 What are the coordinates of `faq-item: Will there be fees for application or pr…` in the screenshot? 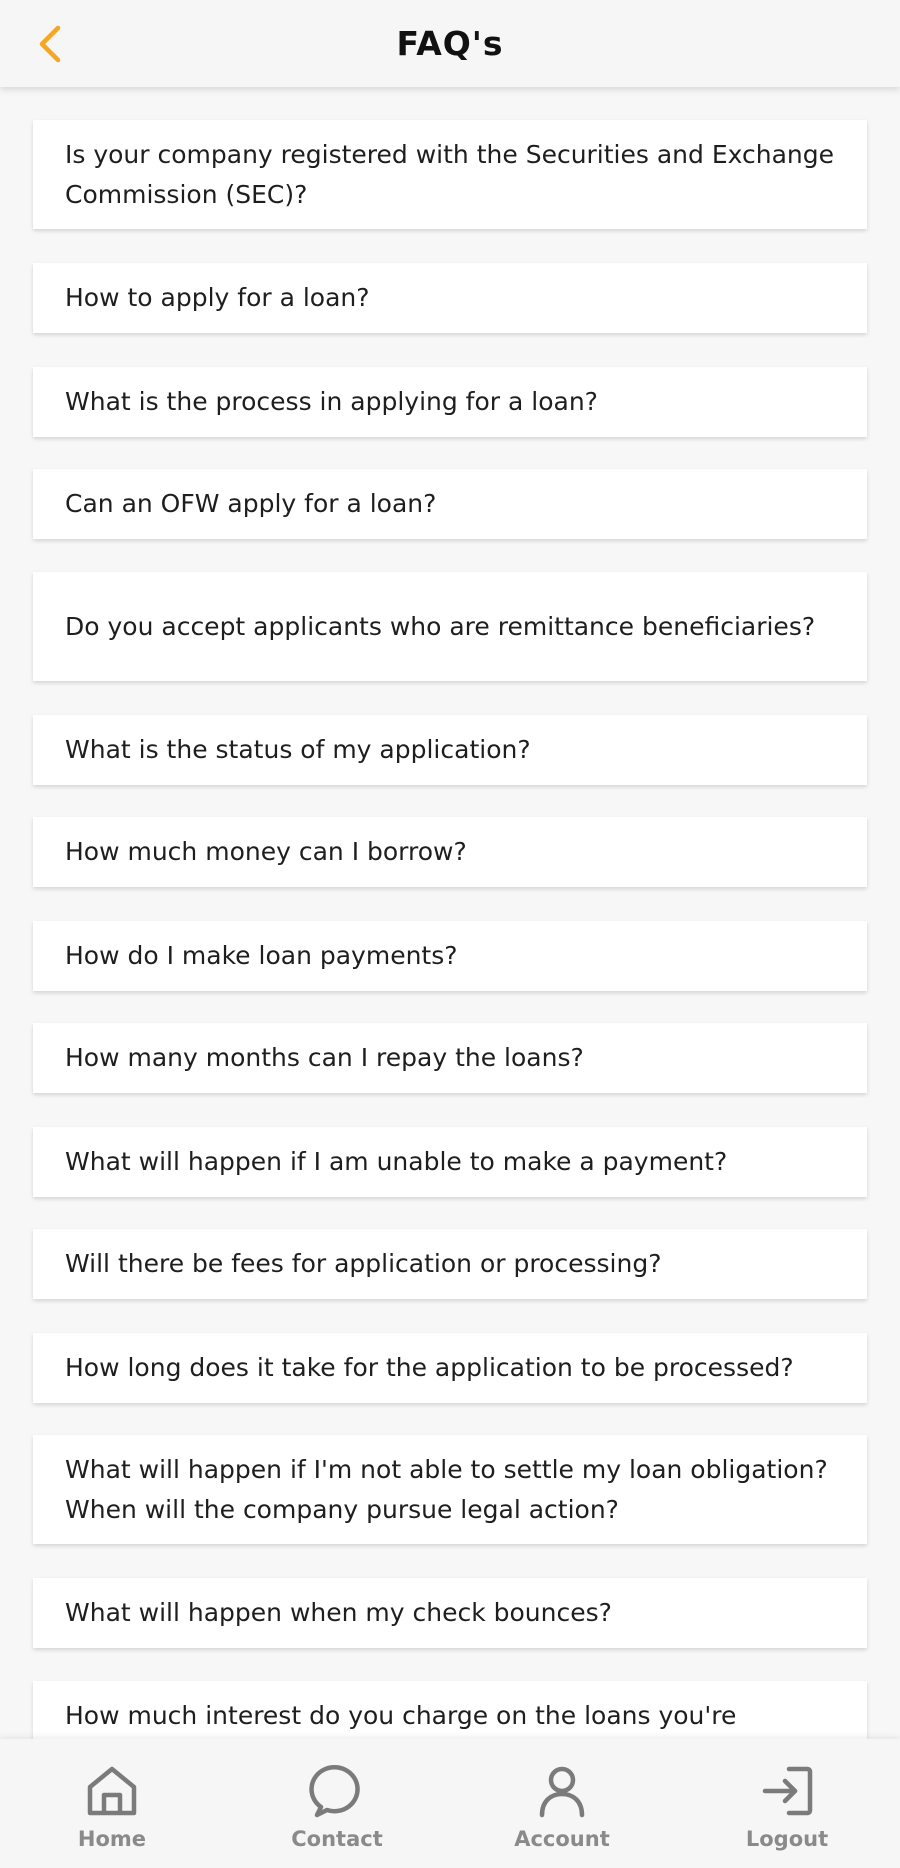 It's located at (450, 1264).